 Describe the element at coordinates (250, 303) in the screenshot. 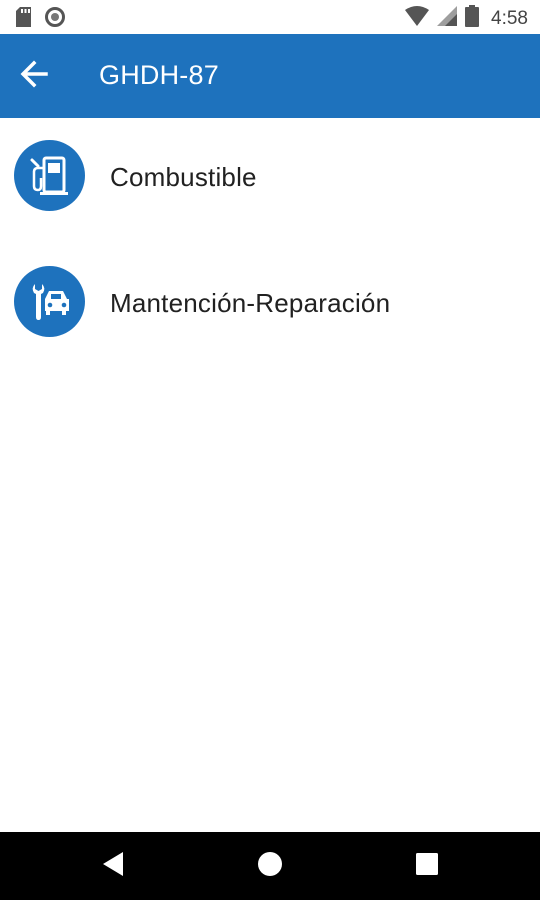

I see `menu-item-label: Mantención-Reparación` at that location.